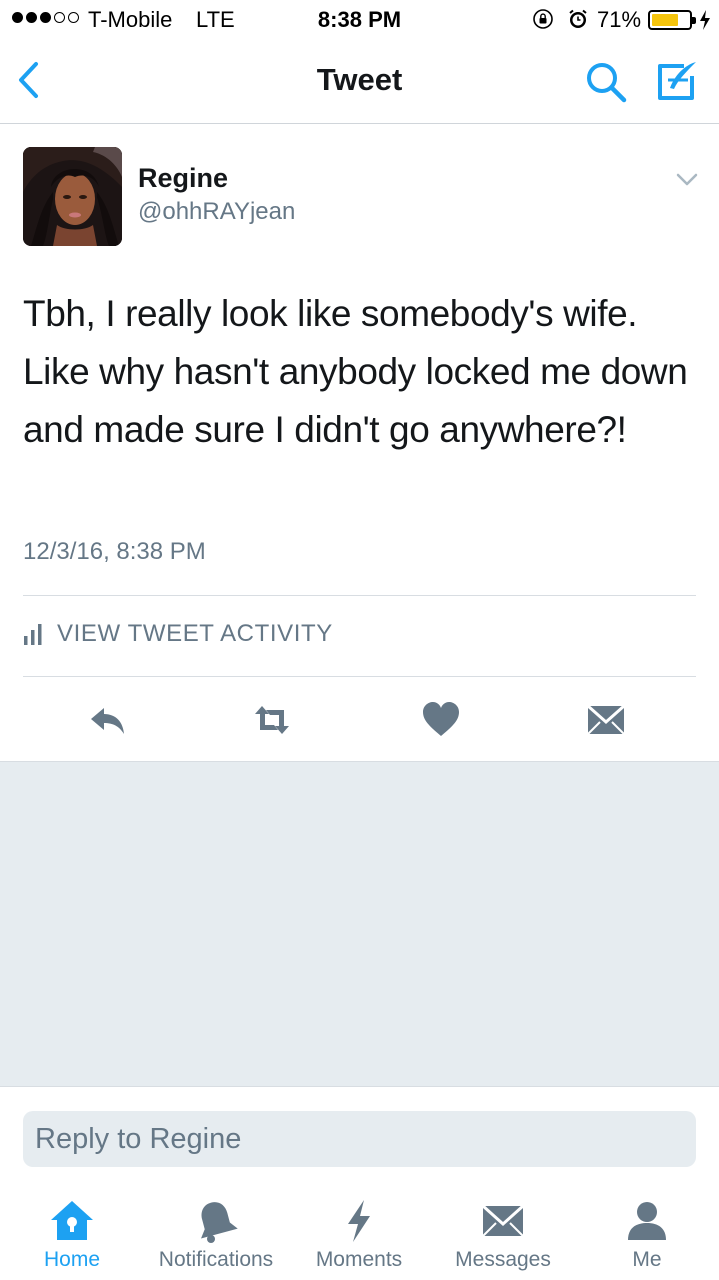 This screenshot has height=1280, width=719. Describe the element at coordinates (72, 1220) in the screenshot. I see `home-icon` at that location.